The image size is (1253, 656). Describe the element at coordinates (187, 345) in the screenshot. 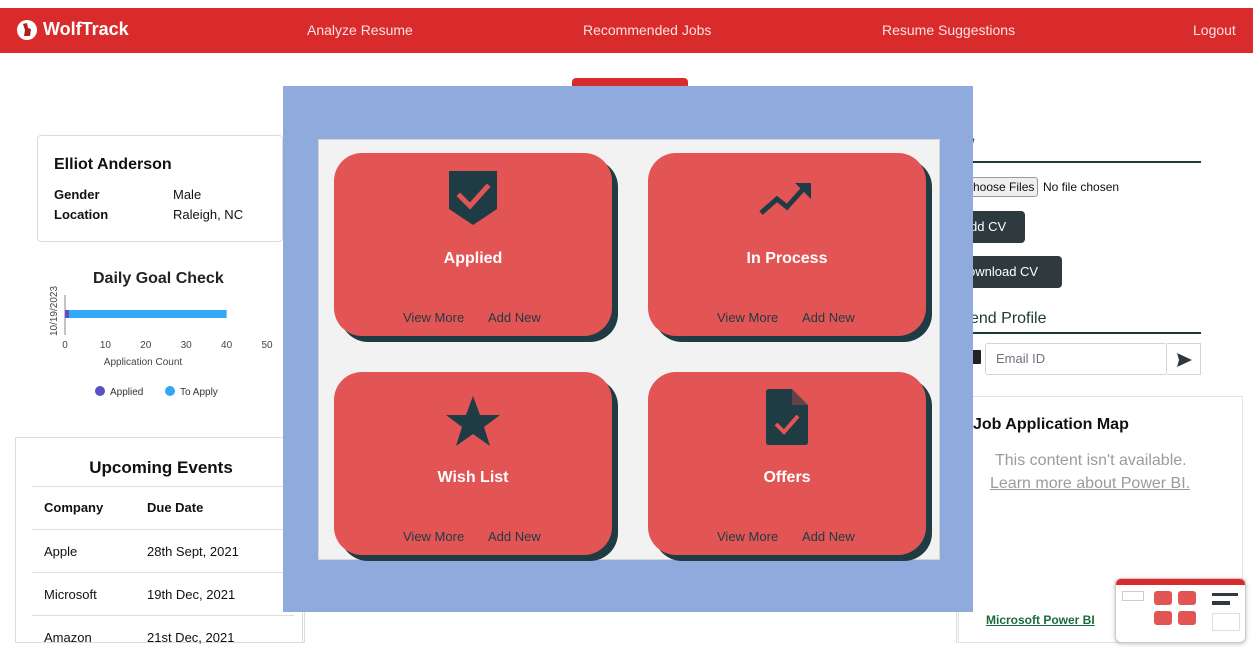

I see `x-tick-label: 30` at that location.